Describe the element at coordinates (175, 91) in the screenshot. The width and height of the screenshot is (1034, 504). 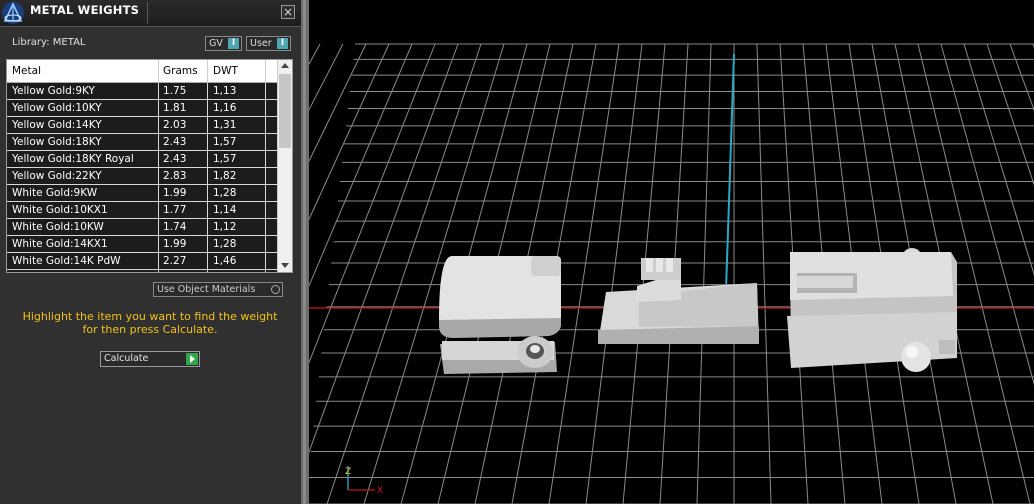
I see `cell-grams: 1.75` at that location.